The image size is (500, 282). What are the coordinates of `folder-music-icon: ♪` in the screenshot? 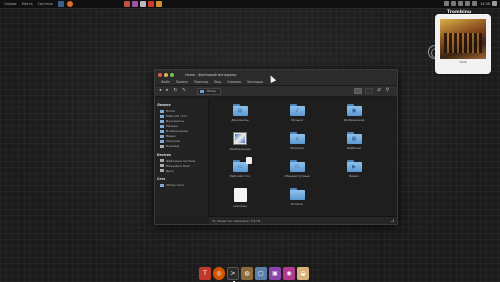 It's located at (297, 110).